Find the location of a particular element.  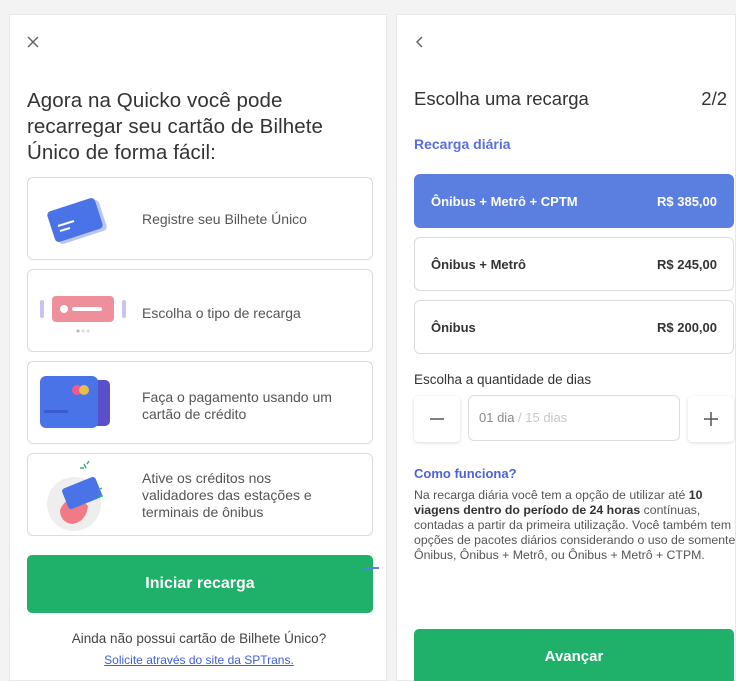

recharge-type-icon is located at coordinates (83, 314).